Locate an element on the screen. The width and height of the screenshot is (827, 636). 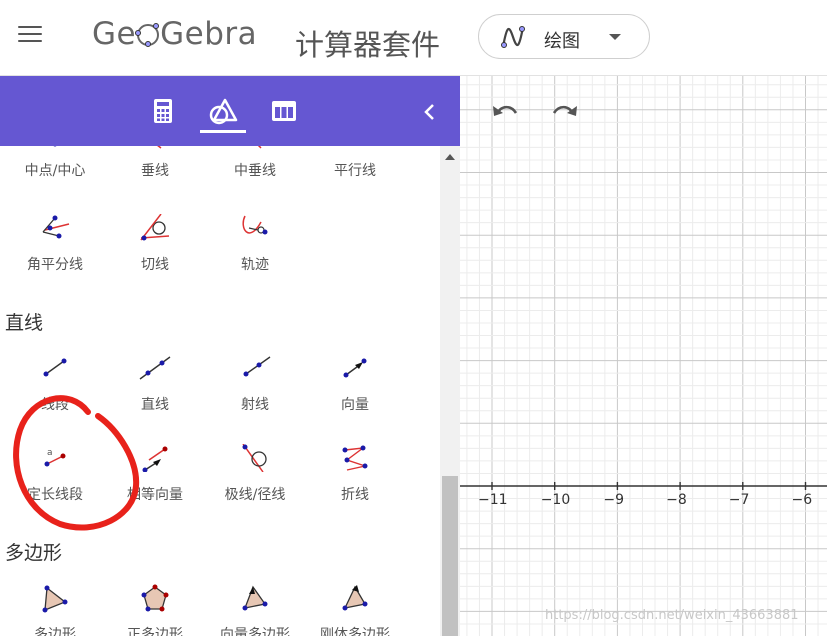
x-tick-label: −11 is located at coordinates (493, 500).